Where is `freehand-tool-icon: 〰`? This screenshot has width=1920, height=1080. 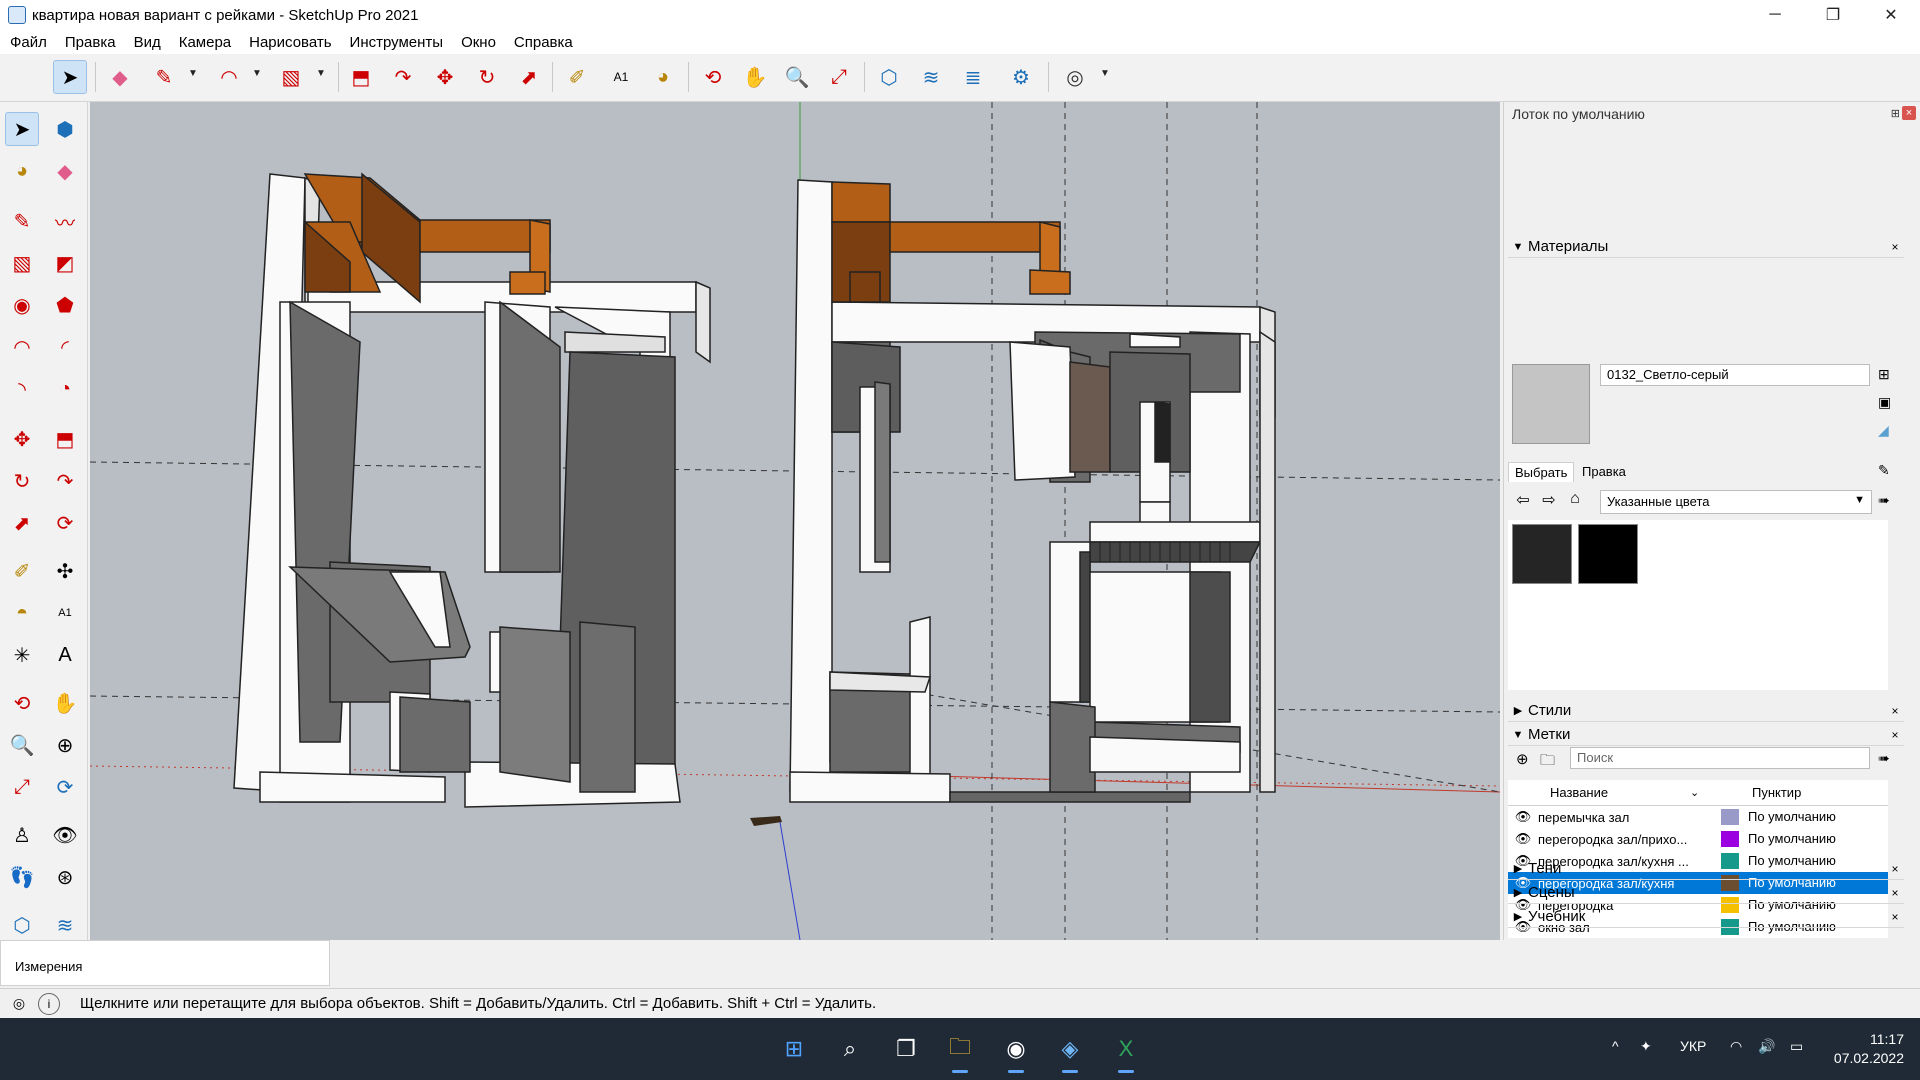 freehand-tool-icon: 〰 is located at coordinates (65, 221).